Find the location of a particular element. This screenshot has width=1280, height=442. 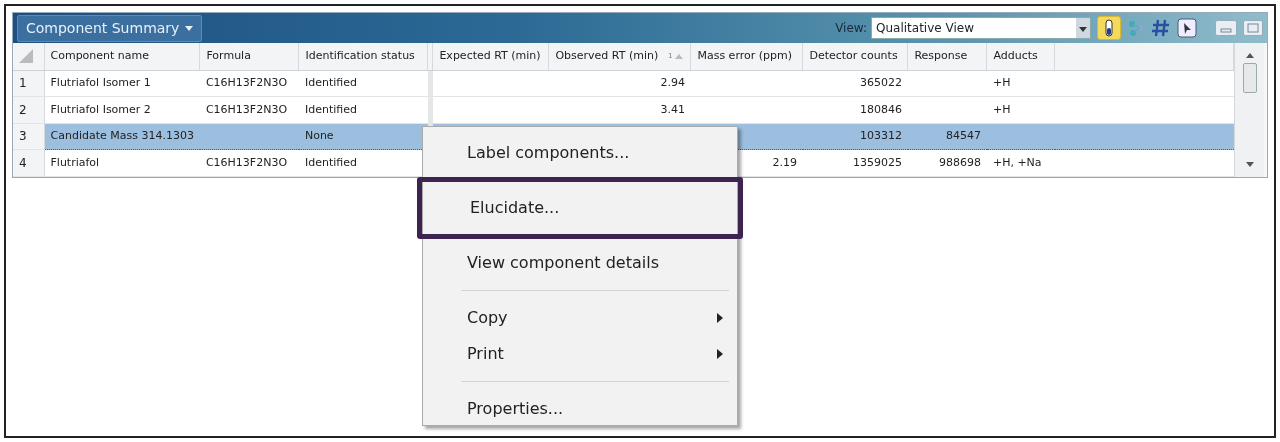

table-cell: Candidate Mass 314.1303 is located at coordinates (122, 135).